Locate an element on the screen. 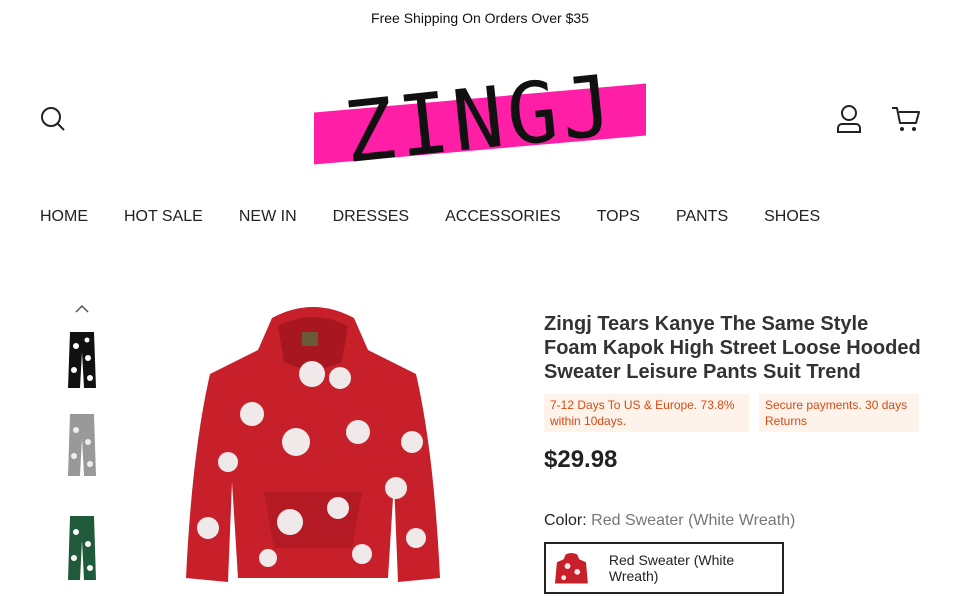 The height and width of the screenshot is (600, 960). swatch-label: Red Sweater (White Wreath) is located at coordinates (671, 568).